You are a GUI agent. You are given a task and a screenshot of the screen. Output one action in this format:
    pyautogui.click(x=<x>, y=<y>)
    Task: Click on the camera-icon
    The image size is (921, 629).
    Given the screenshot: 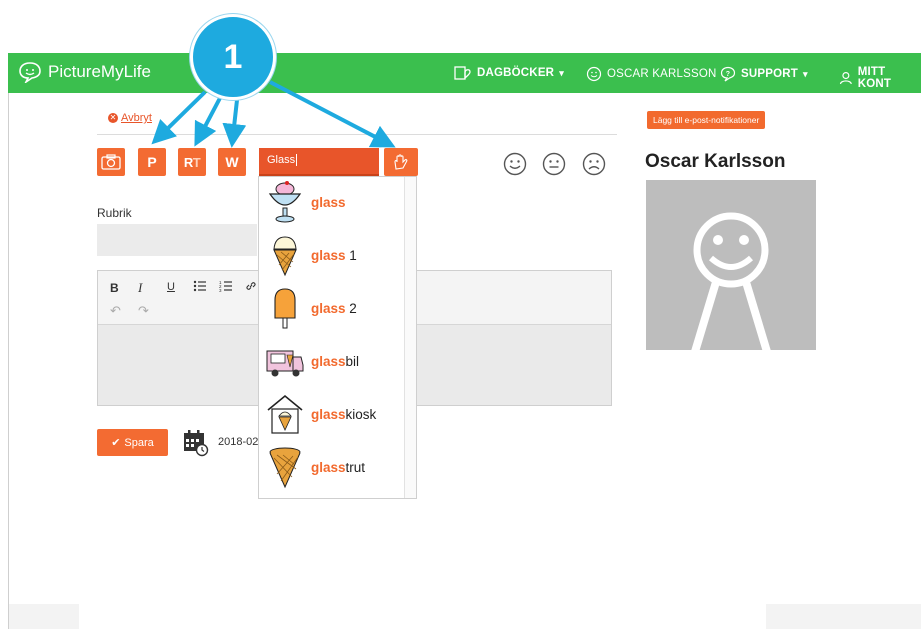 What is the action you would take?
    pyautogui.click(x=111, y=162)
    